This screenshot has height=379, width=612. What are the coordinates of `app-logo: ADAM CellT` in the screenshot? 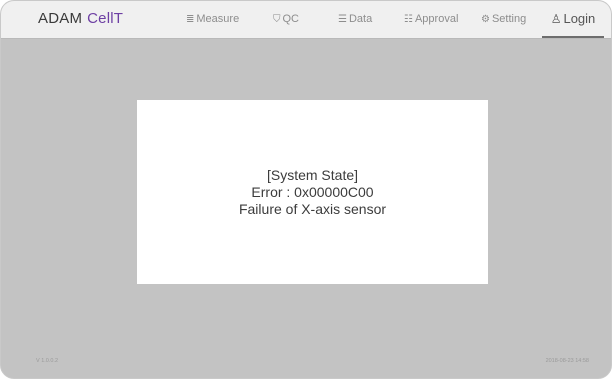 It's located at (80, 18).